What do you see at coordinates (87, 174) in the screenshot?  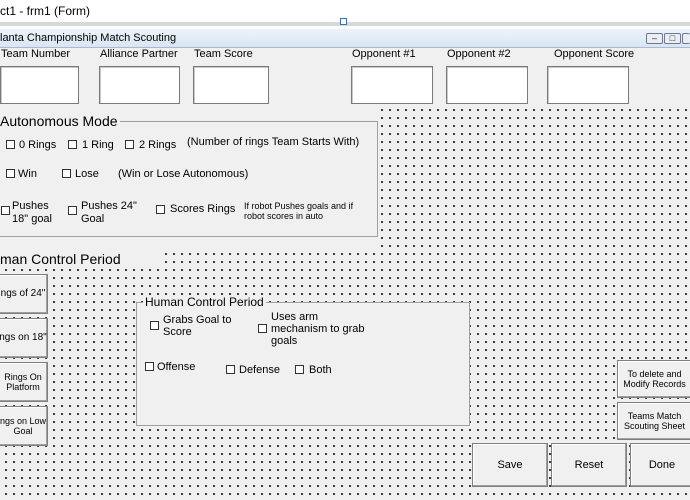 I see `lose-label: Lose` at bounding box center [87, 174].